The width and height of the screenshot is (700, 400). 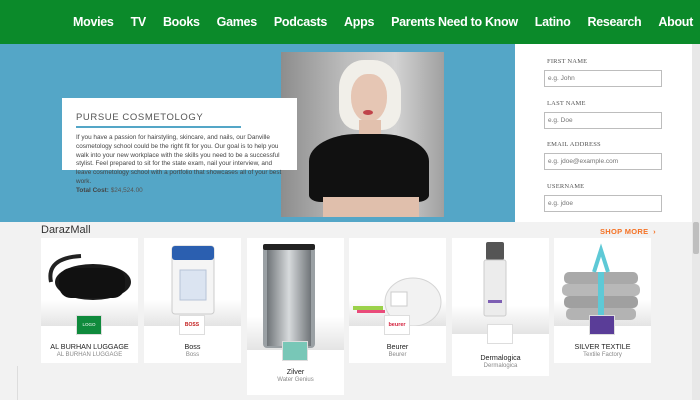 I want to click on nav-item-research: Research, so click(x=614, y=22).